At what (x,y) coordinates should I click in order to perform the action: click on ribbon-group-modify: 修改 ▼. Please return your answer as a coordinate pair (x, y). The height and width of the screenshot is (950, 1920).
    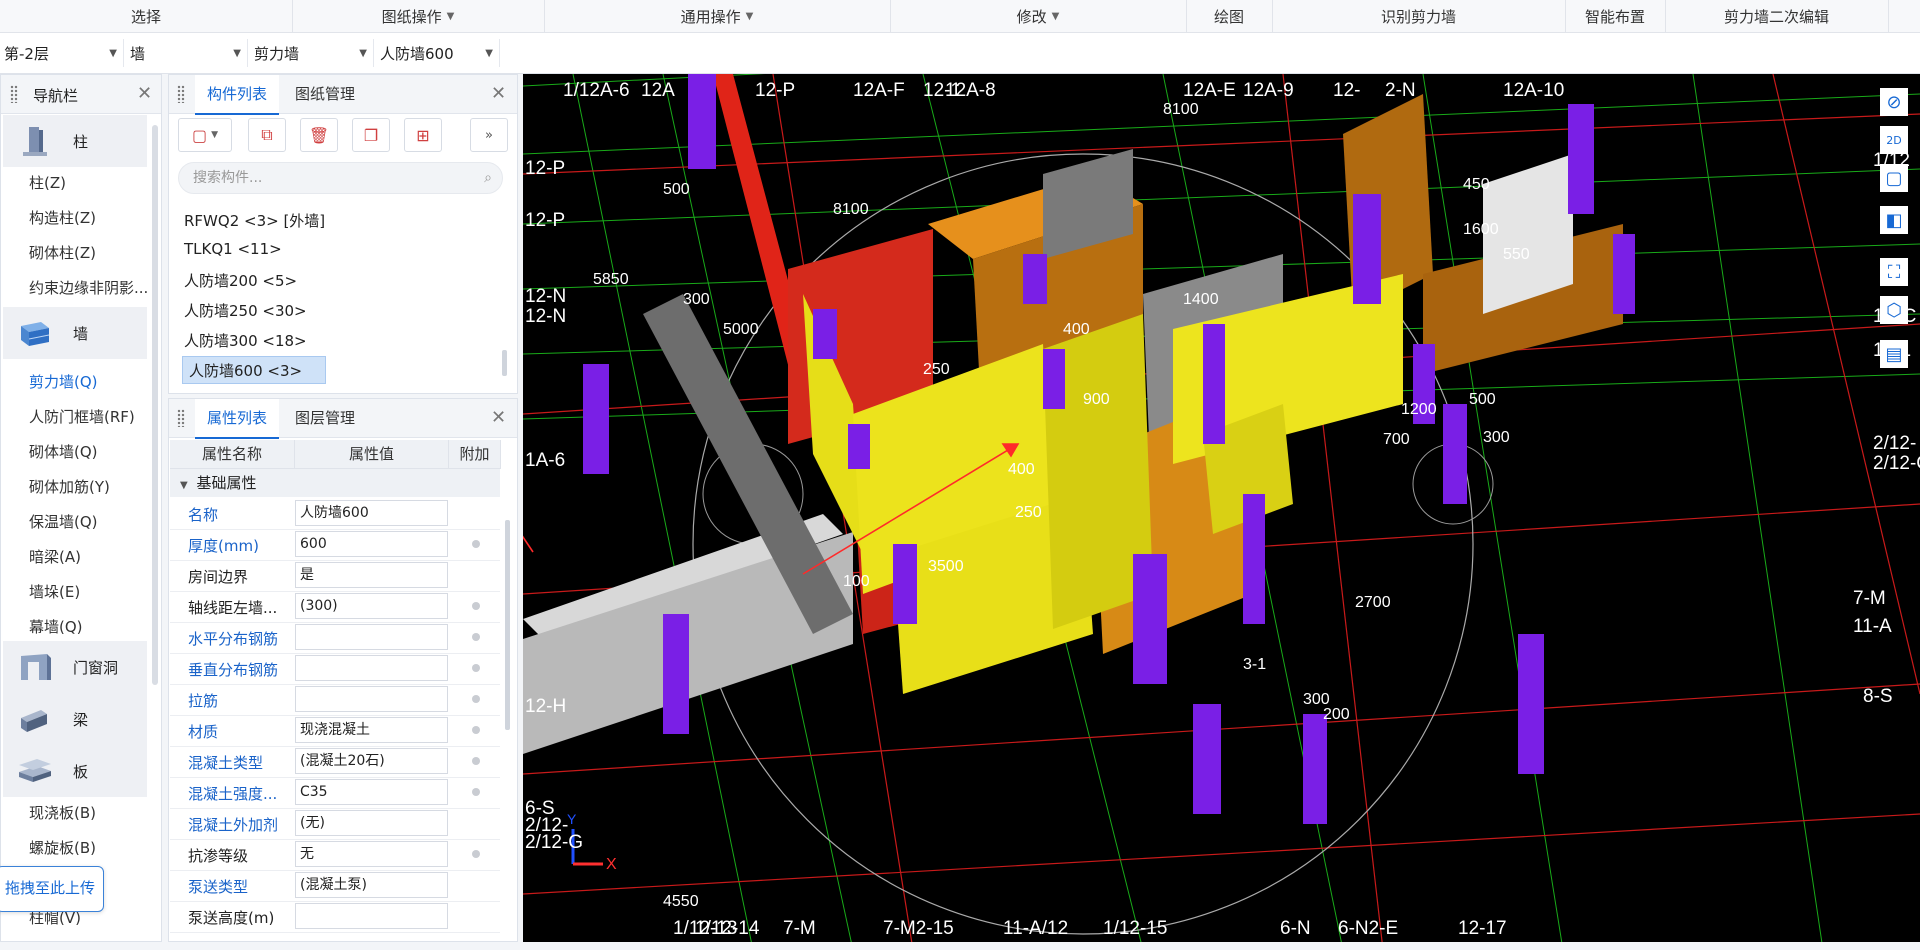
    Looking at the image, I should click on (1038, 16).